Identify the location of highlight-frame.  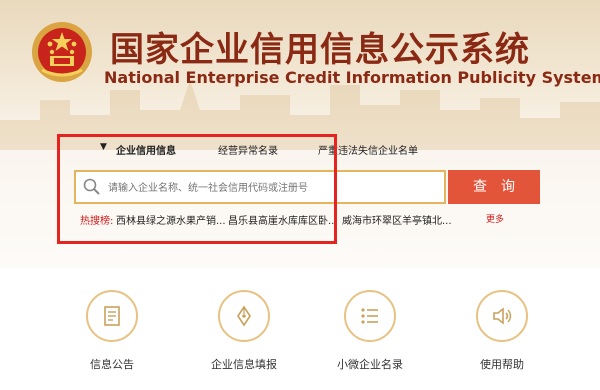
(197, 189).